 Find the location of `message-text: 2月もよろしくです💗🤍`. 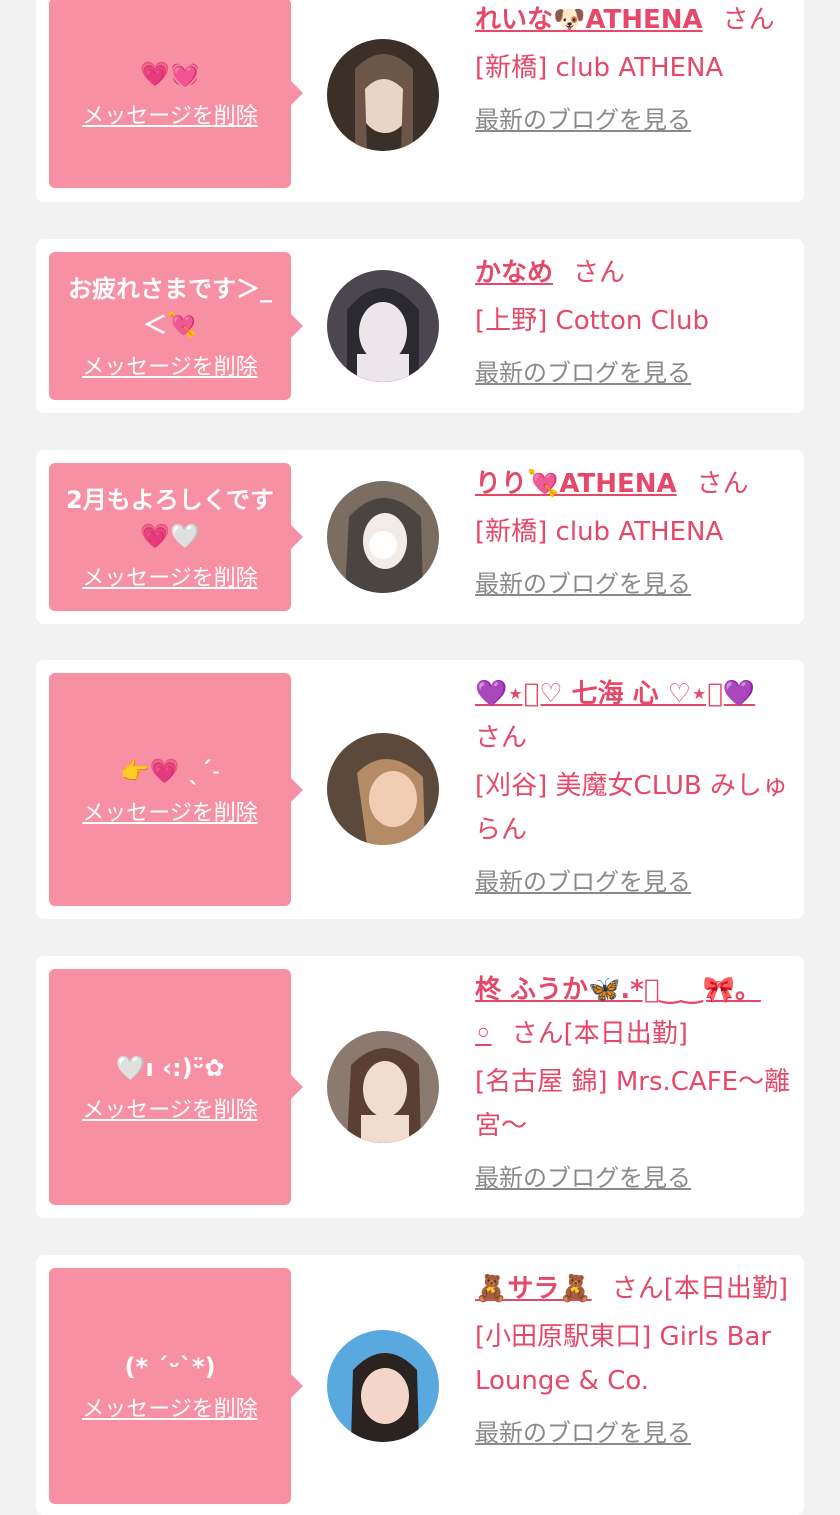

message-text: 2月もよろしくです💗🤍 is located at coordinates (170, 518).